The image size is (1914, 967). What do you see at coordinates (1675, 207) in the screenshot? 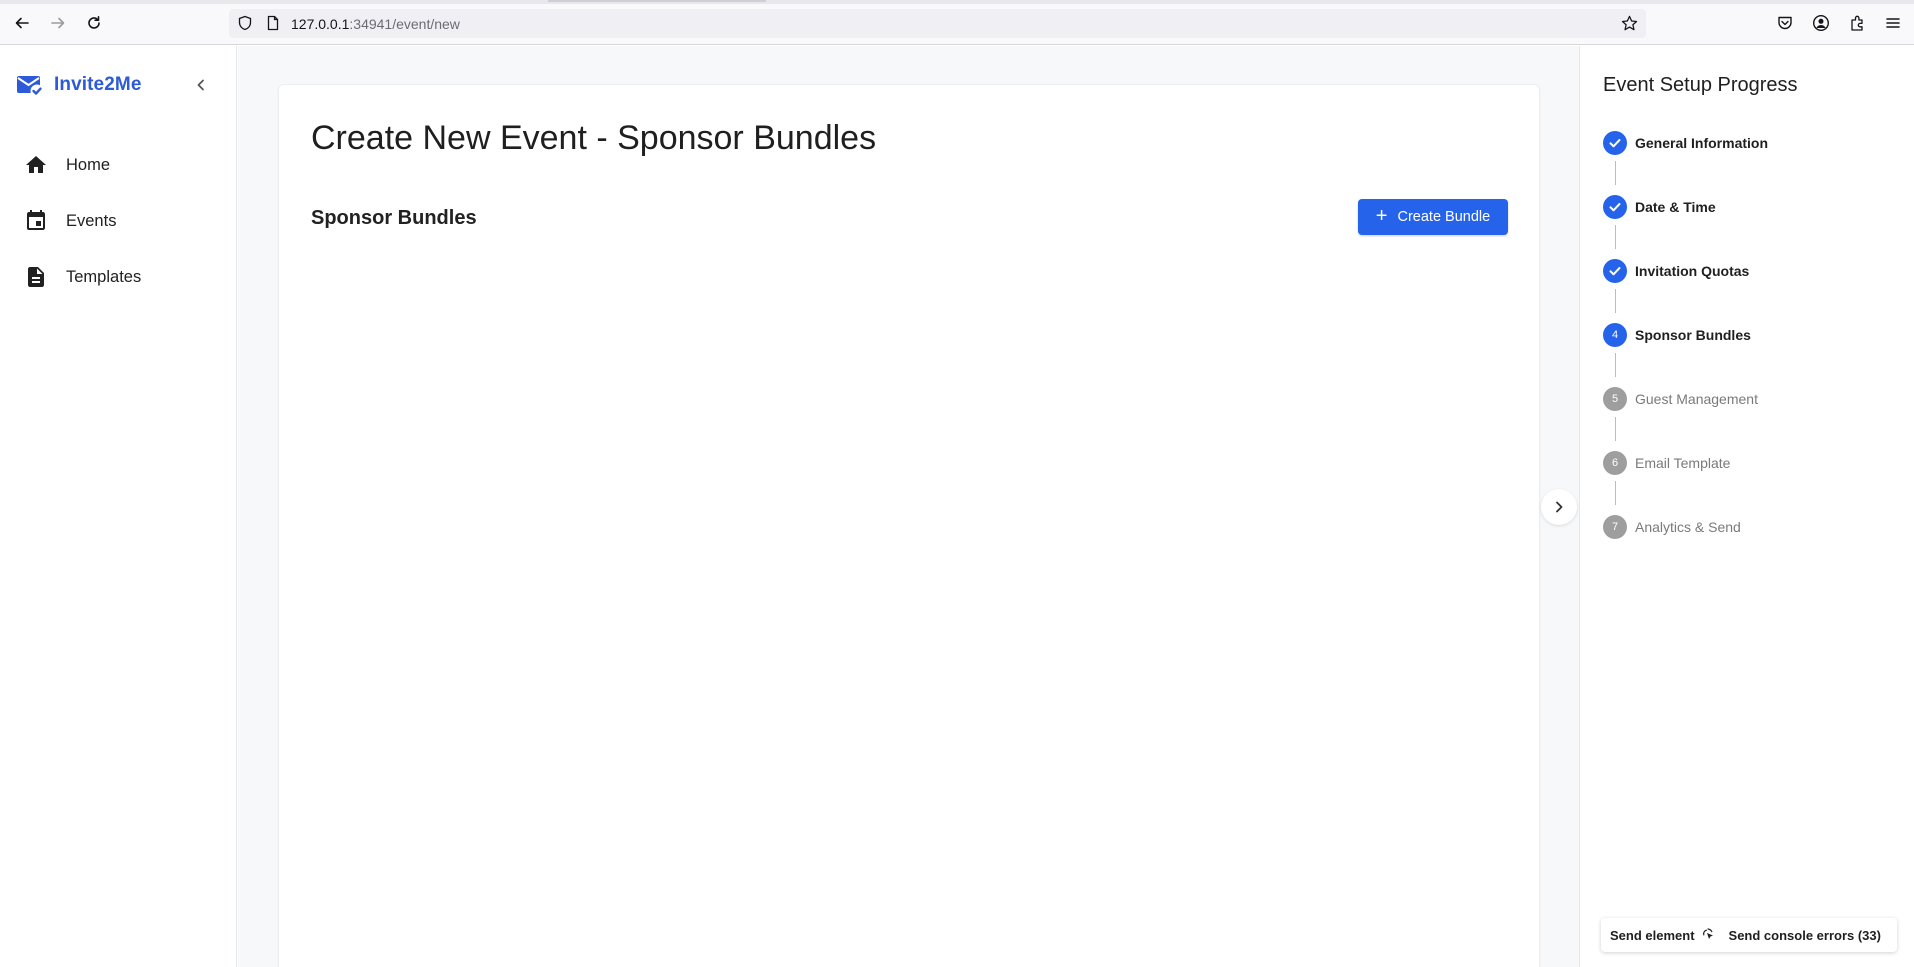
I see `step-label: Date & Time` at bounding box center [1675, 207].